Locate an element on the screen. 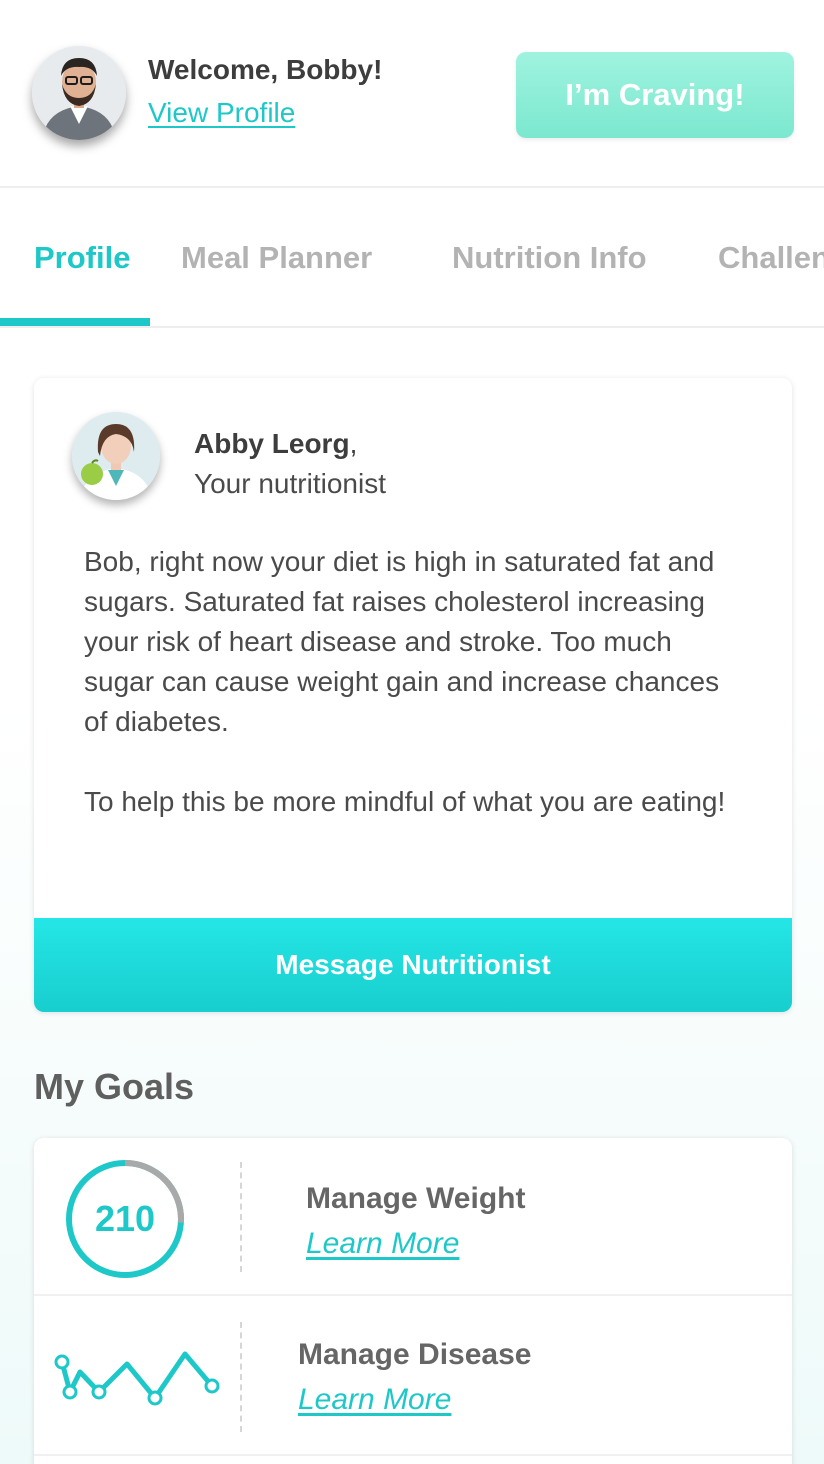  tab-profile: Profile is located at coordinates (82, 258).